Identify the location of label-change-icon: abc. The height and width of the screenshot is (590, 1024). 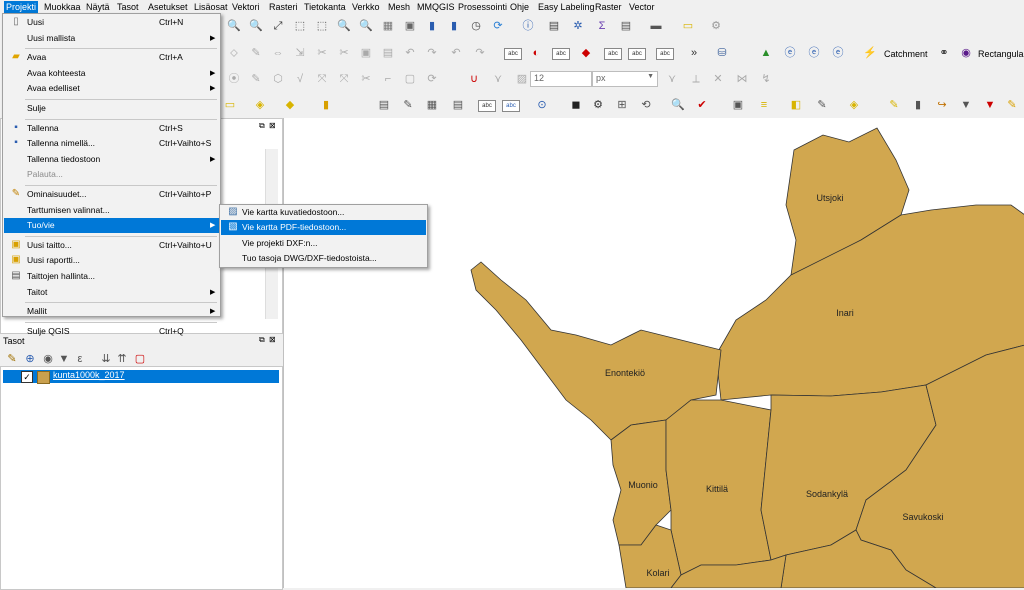
(637, 54).